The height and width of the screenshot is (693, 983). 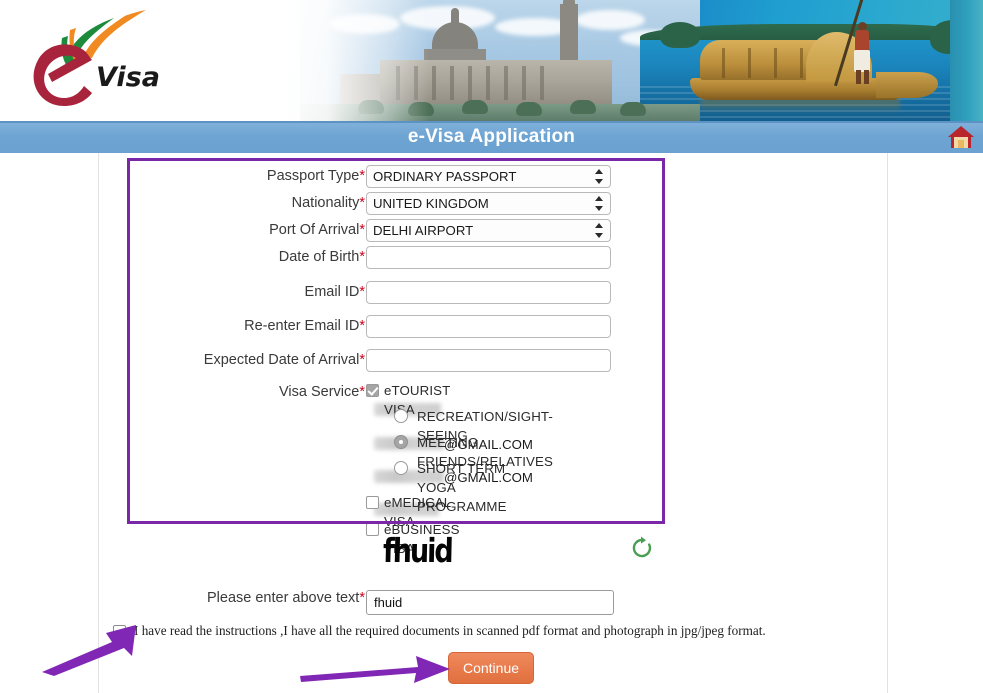 What do you see at coordinates (862, 61) in the screenshot?
I see `boatman-lungi` at bounding box center [862, 61].